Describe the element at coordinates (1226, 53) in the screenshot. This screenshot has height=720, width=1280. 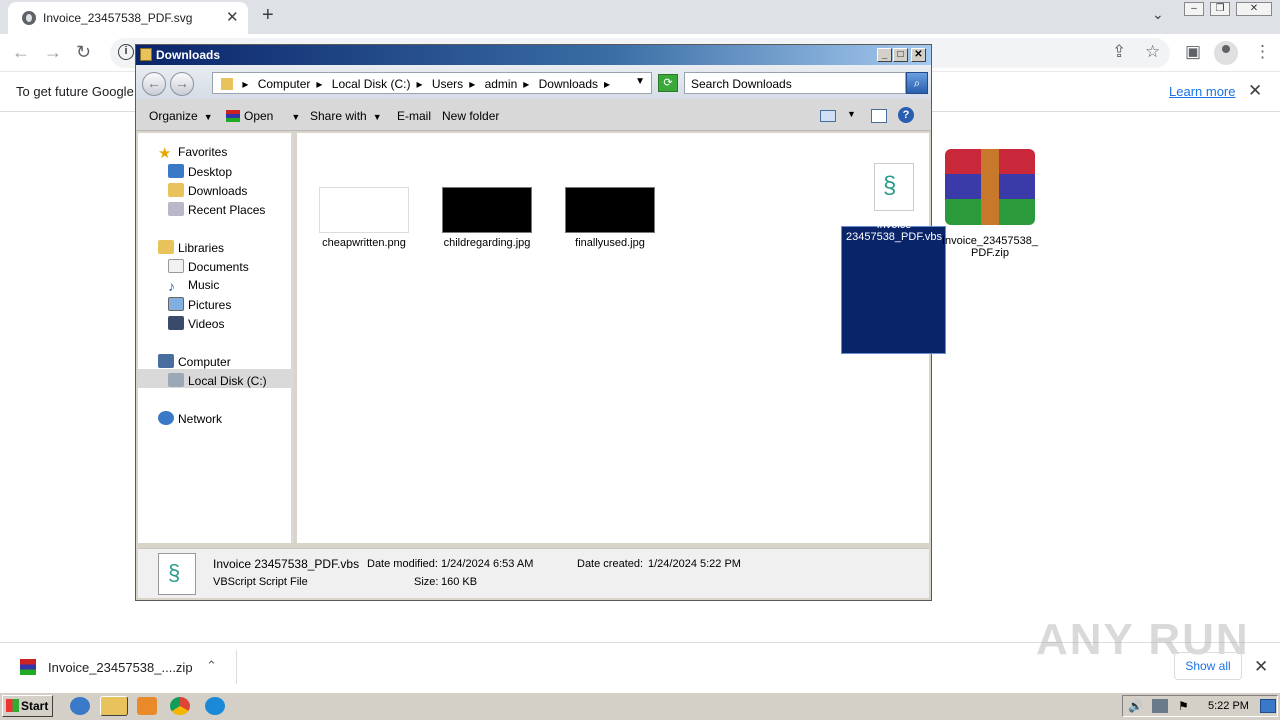
I see `profile-avatar` at that location.